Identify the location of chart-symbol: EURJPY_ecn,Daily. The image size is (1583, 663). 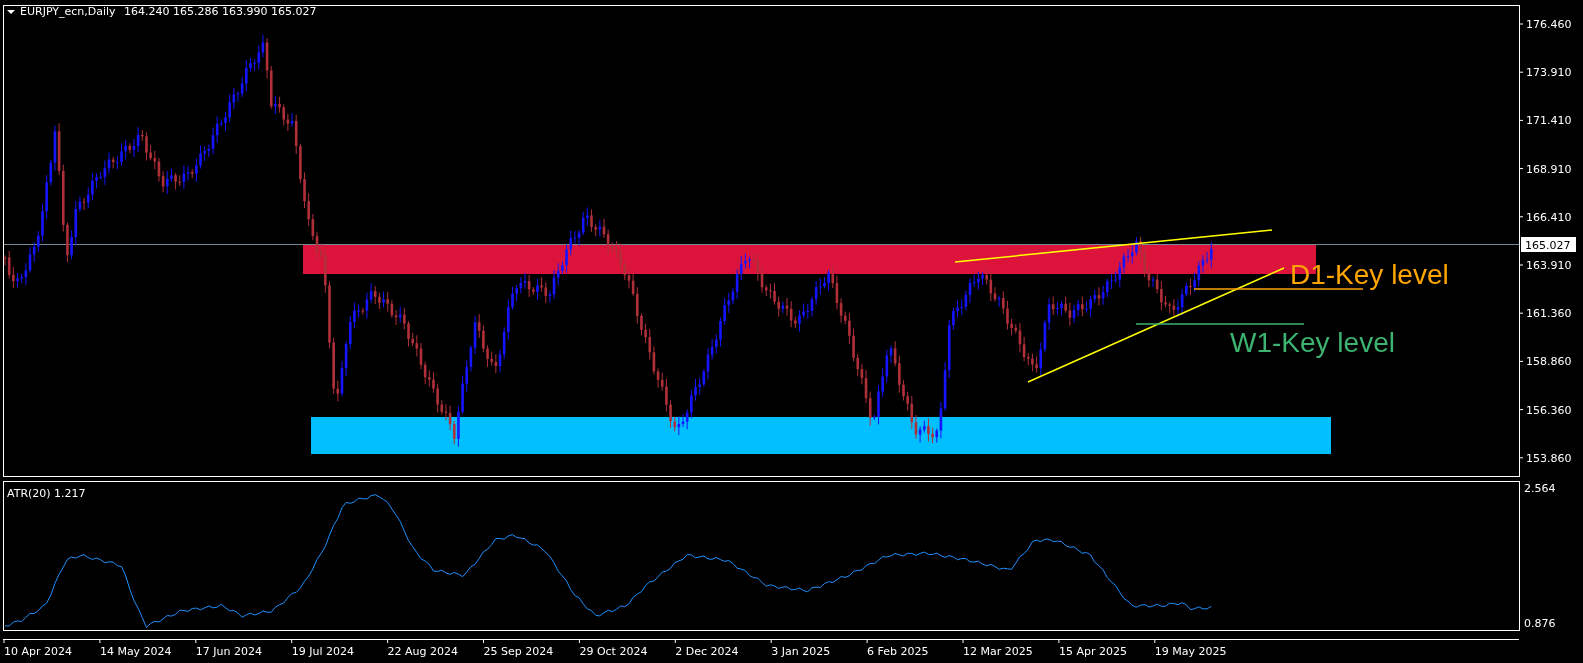
(68, 11).